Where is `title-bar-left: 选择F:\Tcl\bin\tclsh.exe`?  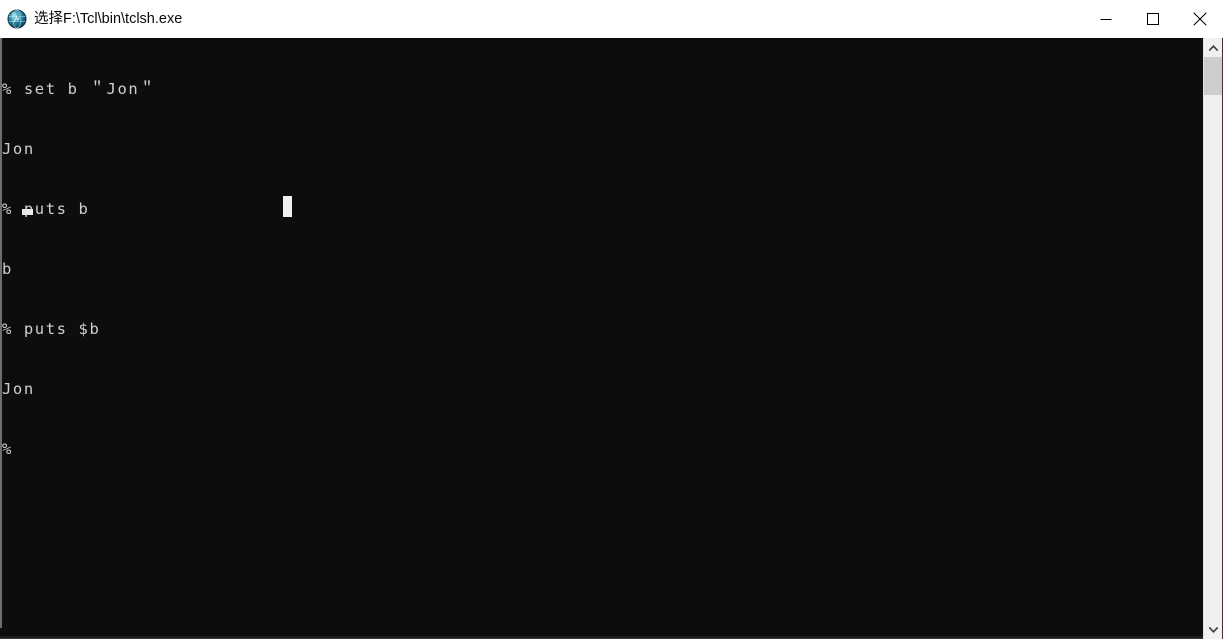 title-bar-left: 选择F:\Tcl\bin\tclsh.exe is located at coordinates (541, 19).